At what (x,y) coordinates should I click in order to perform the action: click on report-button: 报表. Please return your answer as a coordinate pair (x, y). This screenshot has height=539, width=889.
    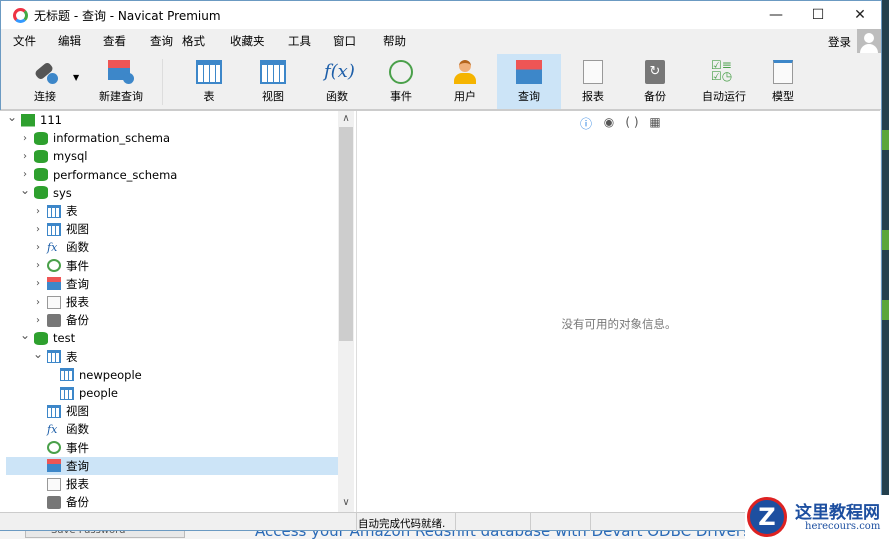
    Looking at the image, I should click on (593, 81).